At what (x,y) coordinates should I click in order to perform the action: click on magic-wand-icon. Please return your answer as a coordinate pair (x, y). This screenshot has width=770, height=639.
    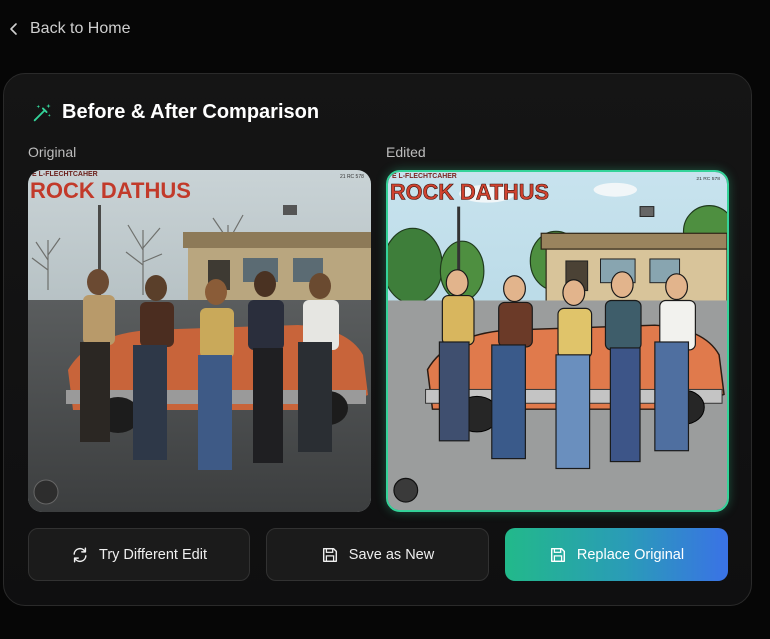
    Looking at the image, I should click on (42, 112).